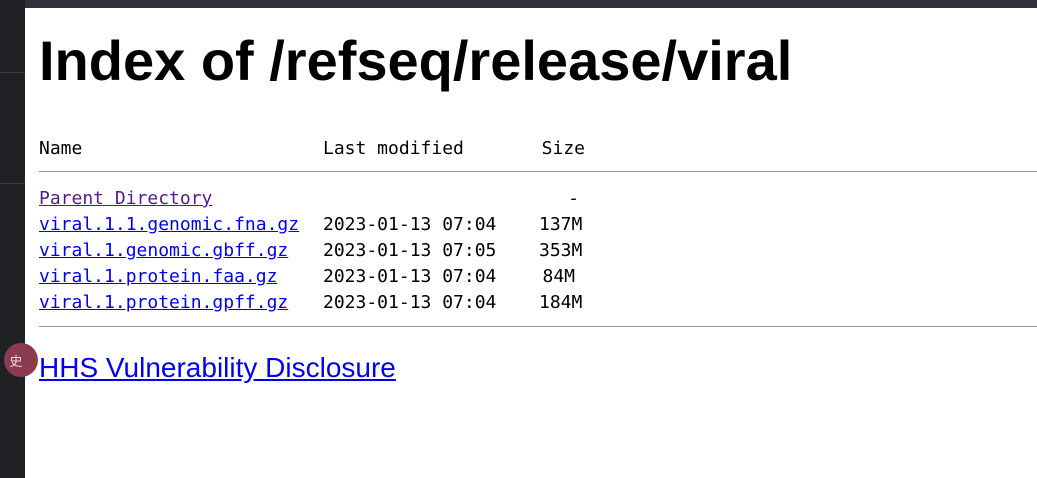 This screenshot has height=478, width=1037. What do you see at coordinates (558, 276) in the screenshot?
I see `file-size: 84M` at bounding box center [558, 276].